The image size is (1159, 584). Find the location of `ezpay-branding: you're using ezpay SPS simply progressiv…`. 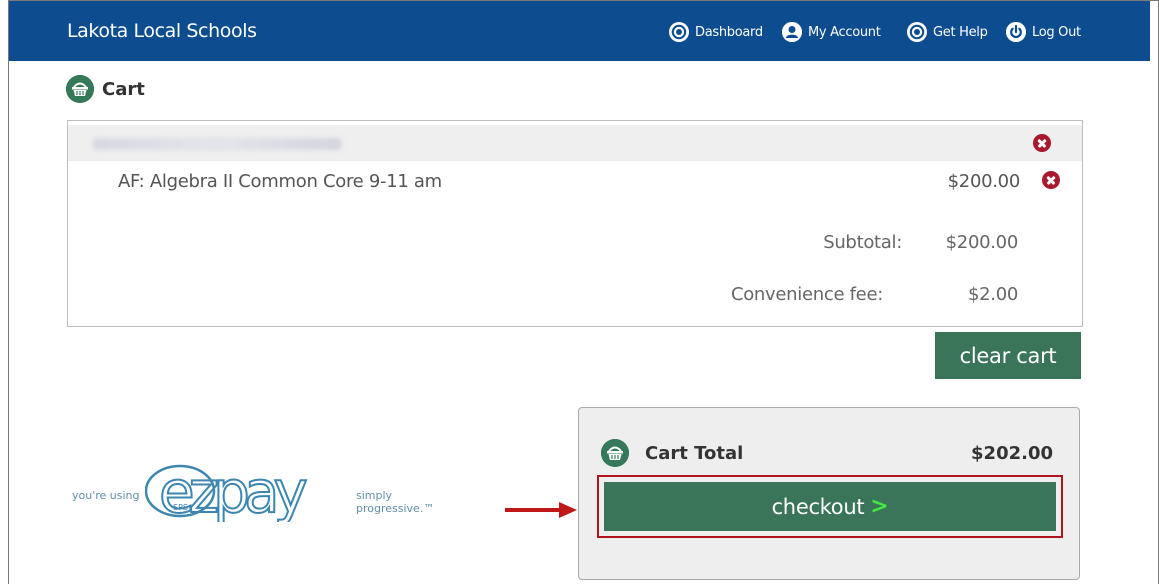

ezpay-branding: you're using ezpay SPS simply progressiv… is located at coordinates (262, 490).